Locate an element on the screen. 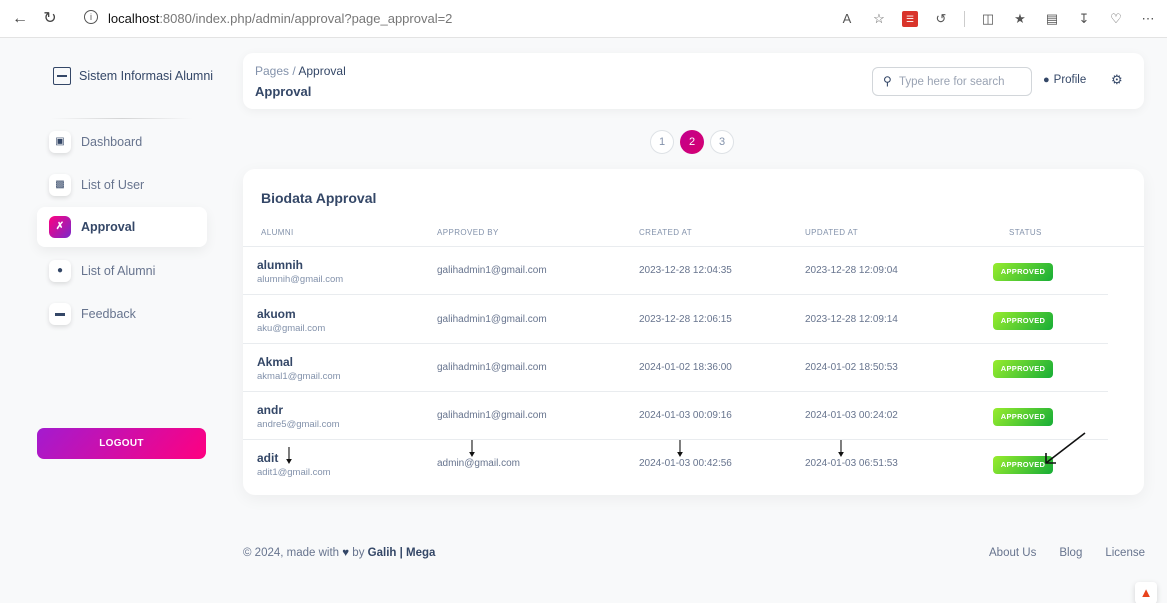  created-at: 2024-01-03 00:42:56 is located at coordinates (685, 463).